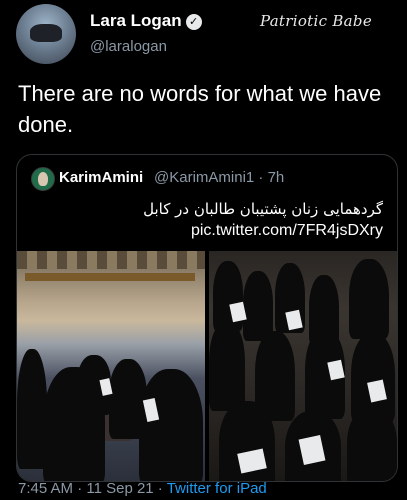  I want to click on avatar-figure, so click(46, 33).